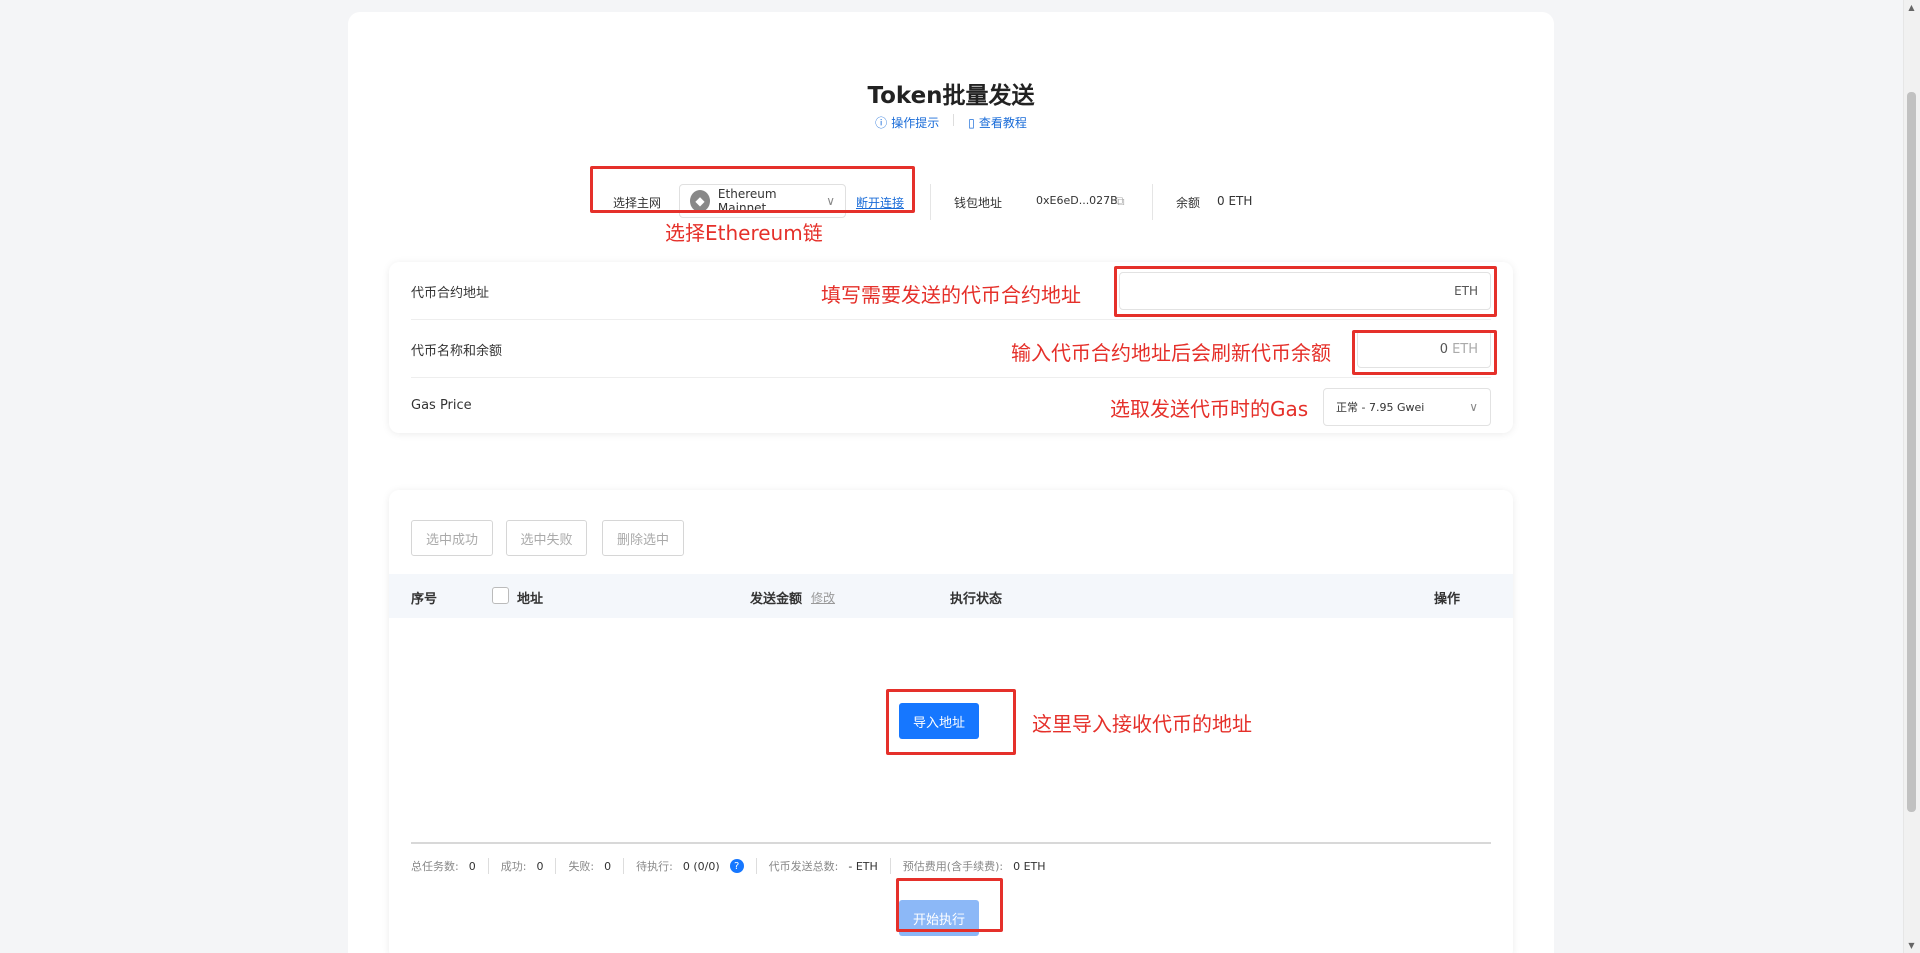 This screenshot has width=1920, height=953. Describe the element at coordinates (435, 866) in the screenshot. I see `stat-total-label: 总任务数:` at that location.